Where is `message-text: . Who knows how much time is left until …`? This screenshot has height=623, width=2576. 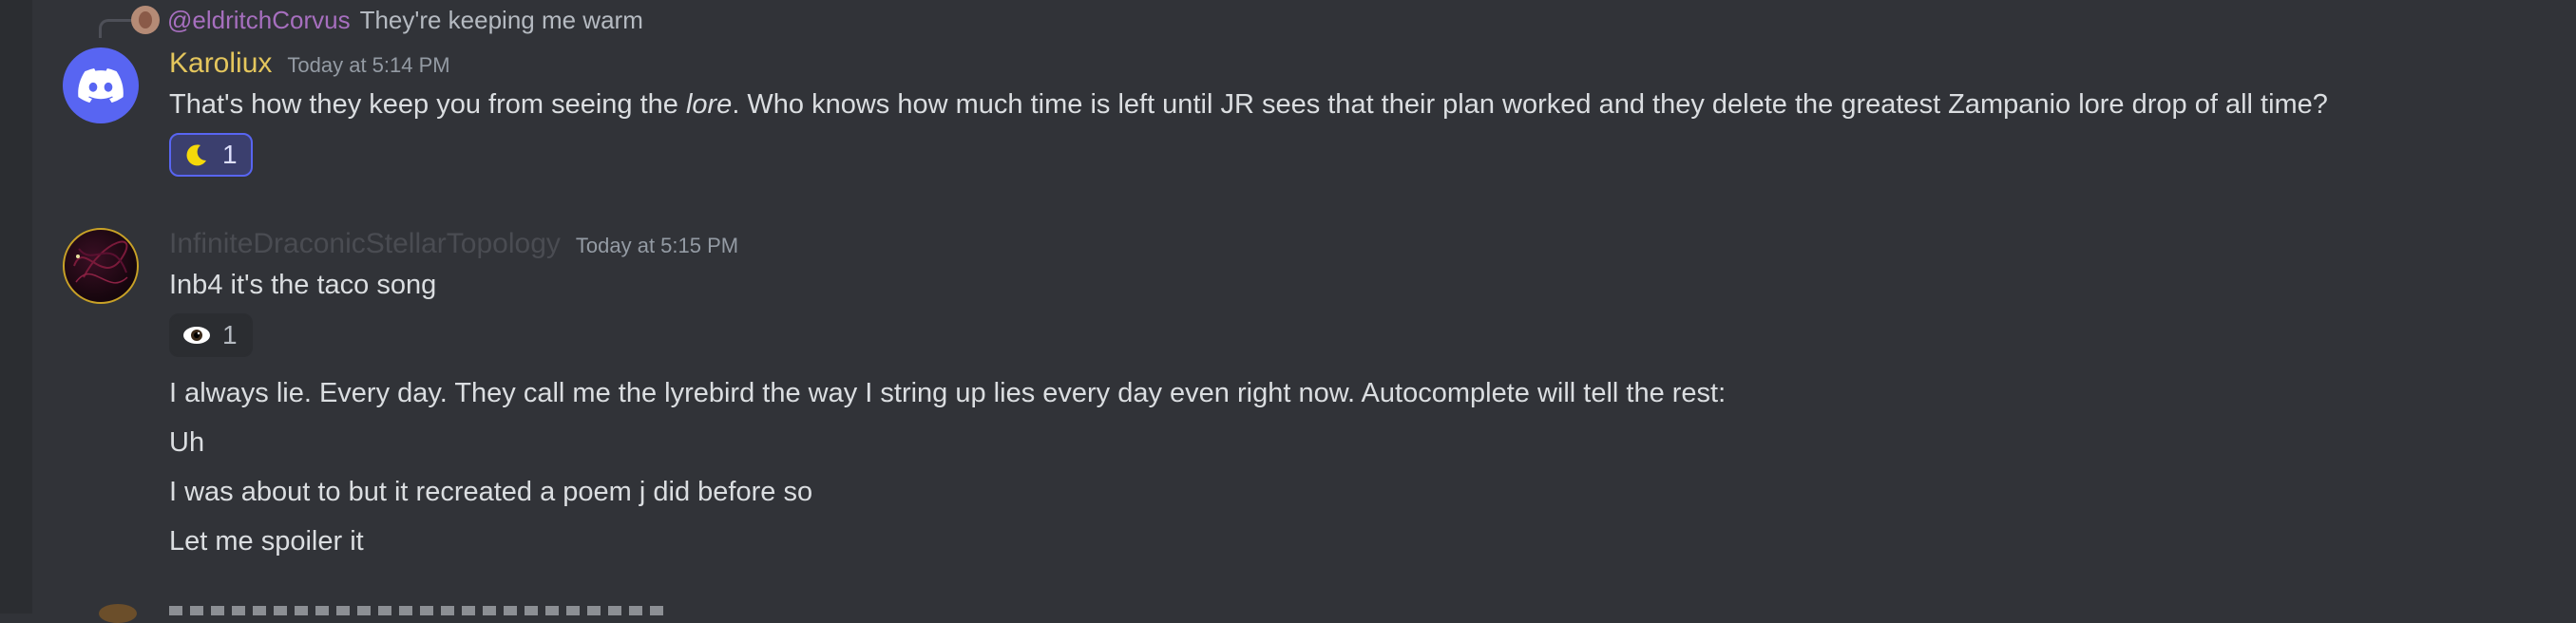
message-text: . Who knows how much time is left until … is located at coordinates (1530, 104).